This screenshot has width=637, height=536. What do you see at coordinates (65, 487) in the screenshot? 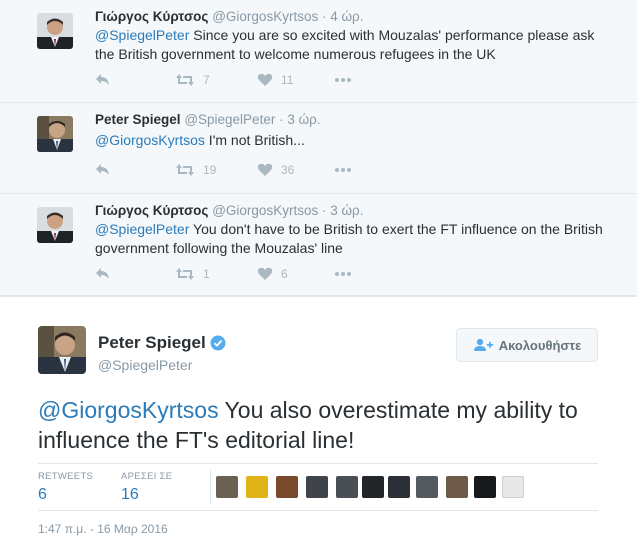
I see `retweets-stat: RETWEETS 6` at bounding box center [65, 487].